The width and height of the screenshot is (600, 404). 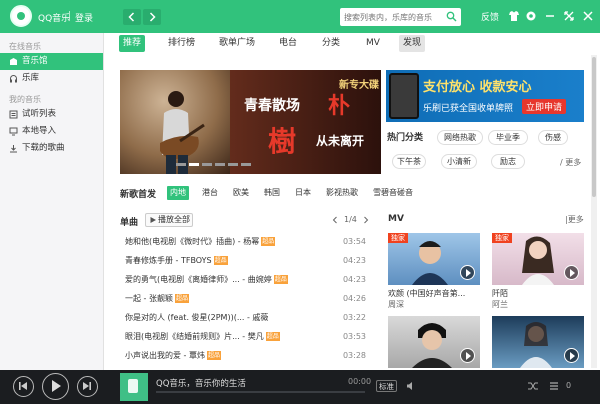 I want to click on region-tab: 雪碧音碰音, so click(x=393, y=193).